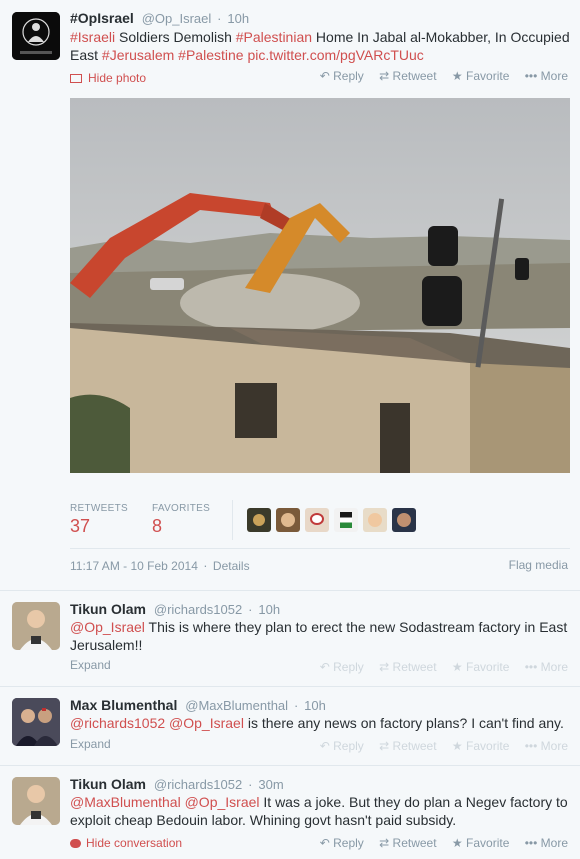 Image resolution: width=580 pixels, height=859 pixels. Describe the element at coordinates (102, 18) in the screenshot. I see `author-name: #OpIsrael` at that location.